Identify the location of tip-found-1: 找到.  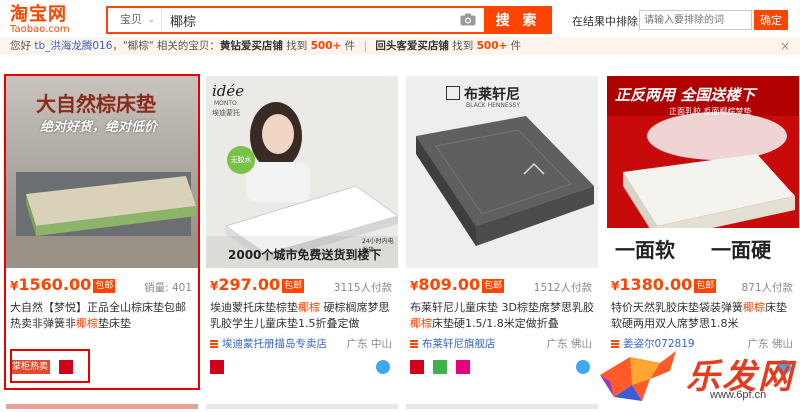
(297, 46).